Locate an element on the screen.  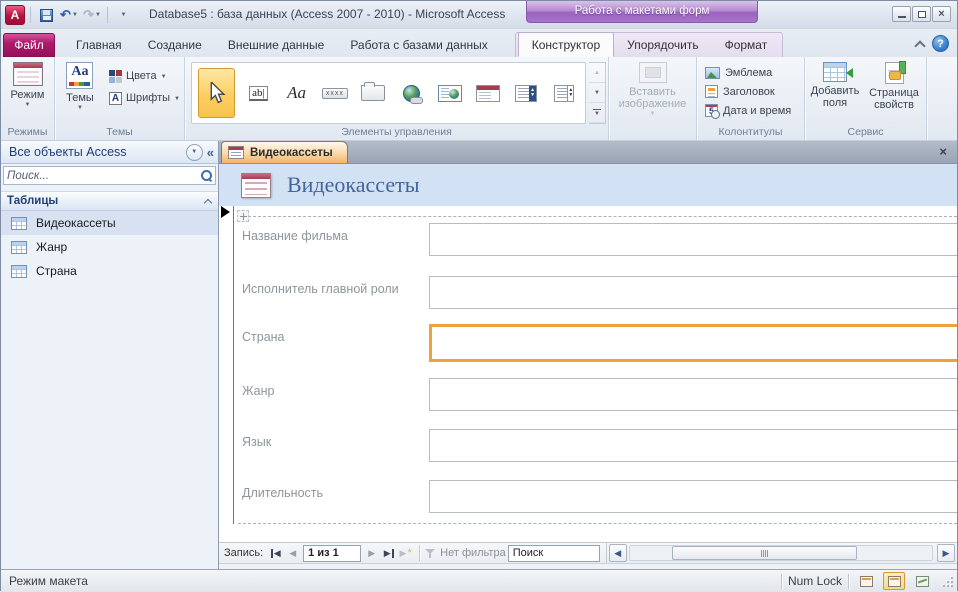
document-tab-videocassettes: Видеокассеты is located at coordinates (284, 152).